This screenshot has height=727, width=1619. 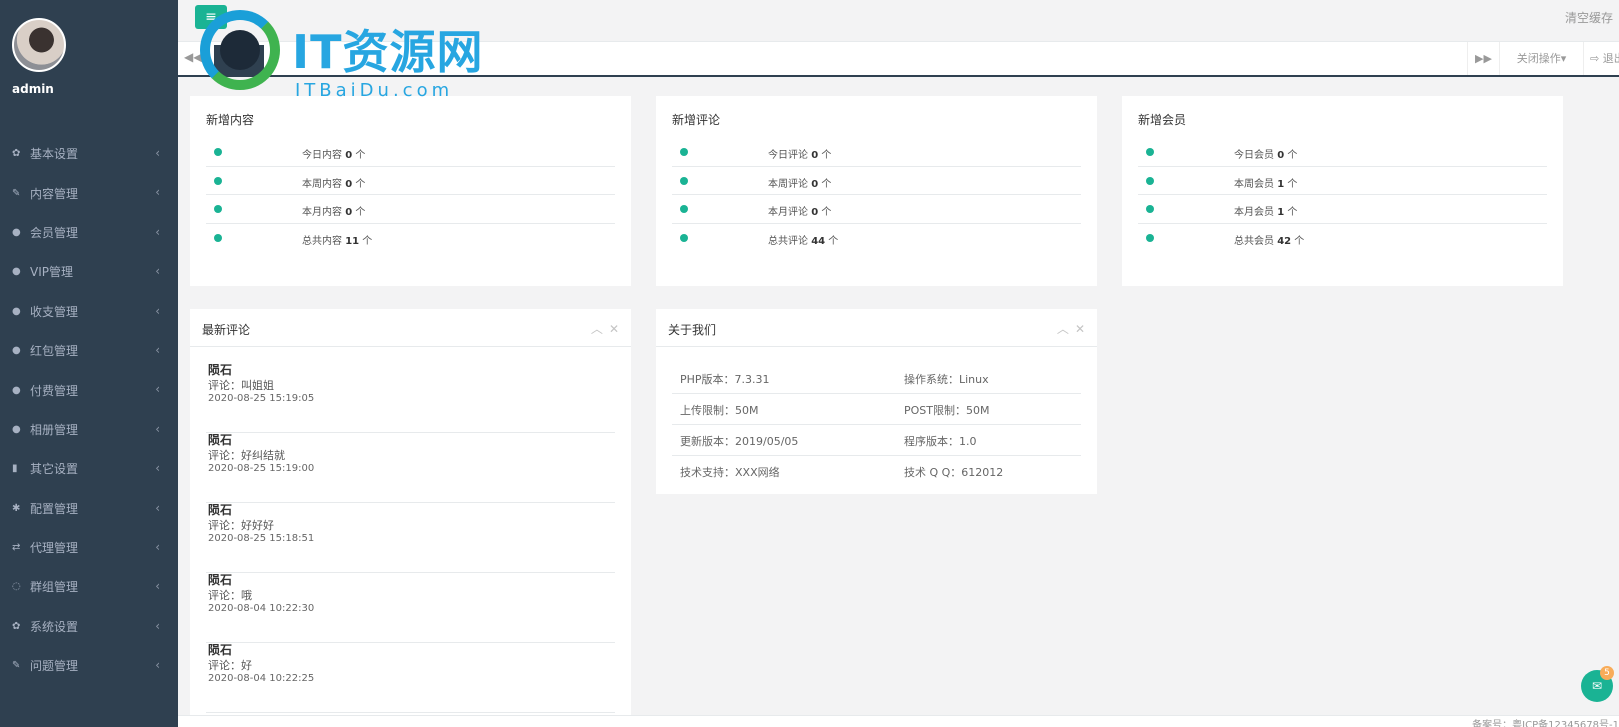 I want to click on clear-cache-button: 清空缓存, so click(x=1589, y=17).